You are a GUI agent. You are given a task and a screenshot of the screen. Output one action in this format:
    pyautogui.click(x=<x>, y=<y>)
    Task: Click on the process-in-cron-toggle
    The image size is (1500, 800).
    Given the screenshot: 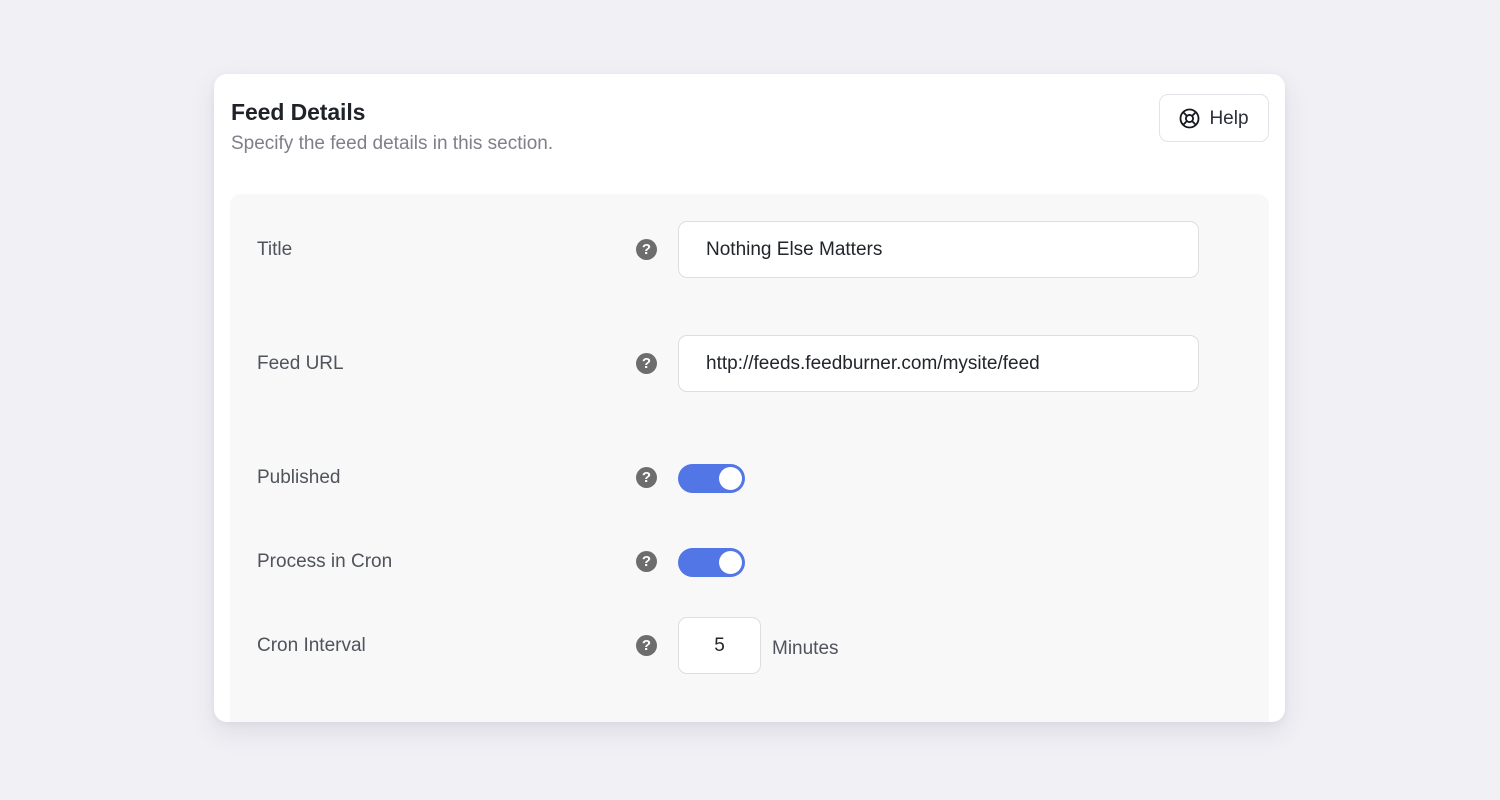 What is the action you would take?
    pyautogui.click(x=711, y=562)
    